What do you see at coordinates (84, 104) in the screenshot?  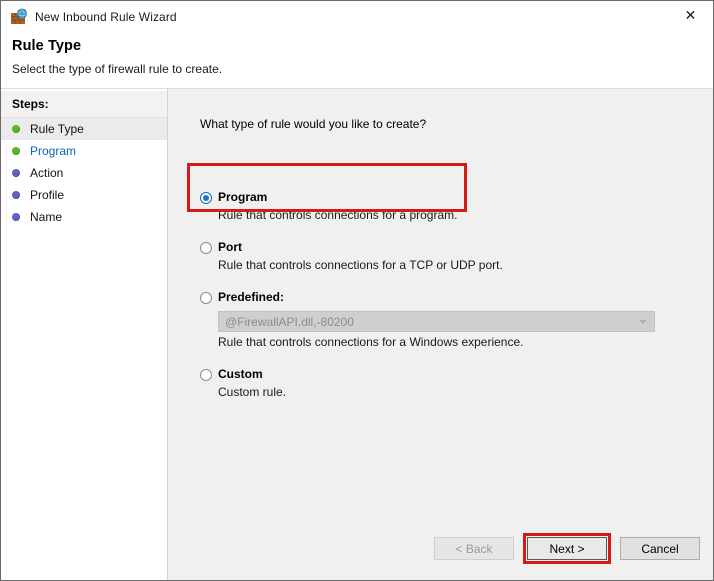 I see `steps-heading: Steps:` at bounding box center [84, 104].